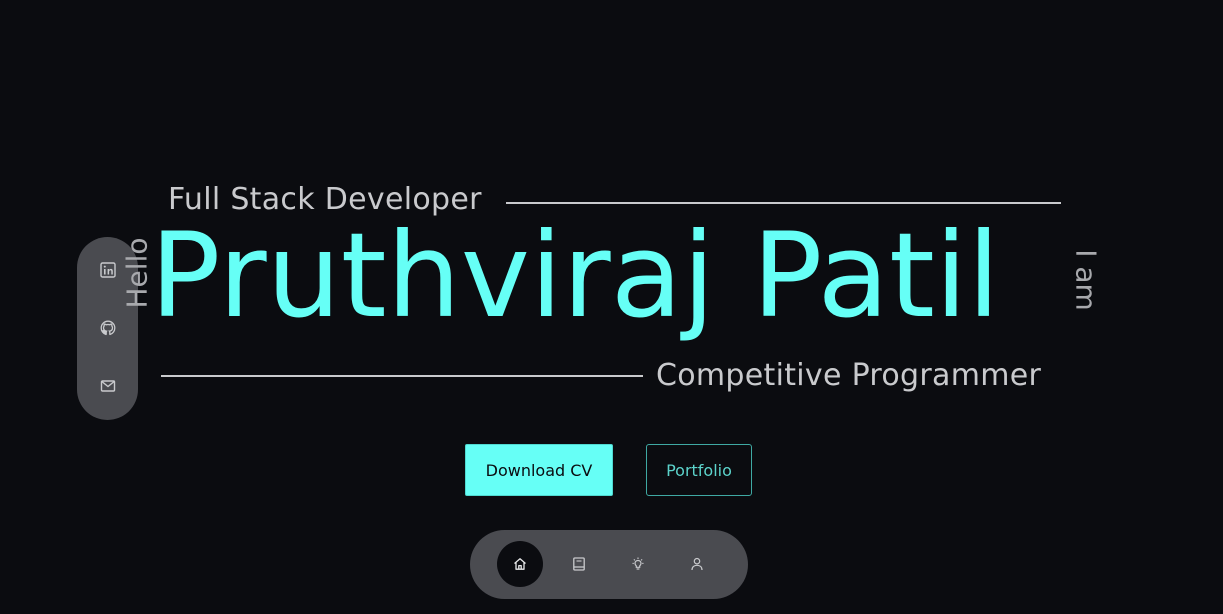 The image size is (1223, 614). I want to click on divider-bottom, so click(402, 376).